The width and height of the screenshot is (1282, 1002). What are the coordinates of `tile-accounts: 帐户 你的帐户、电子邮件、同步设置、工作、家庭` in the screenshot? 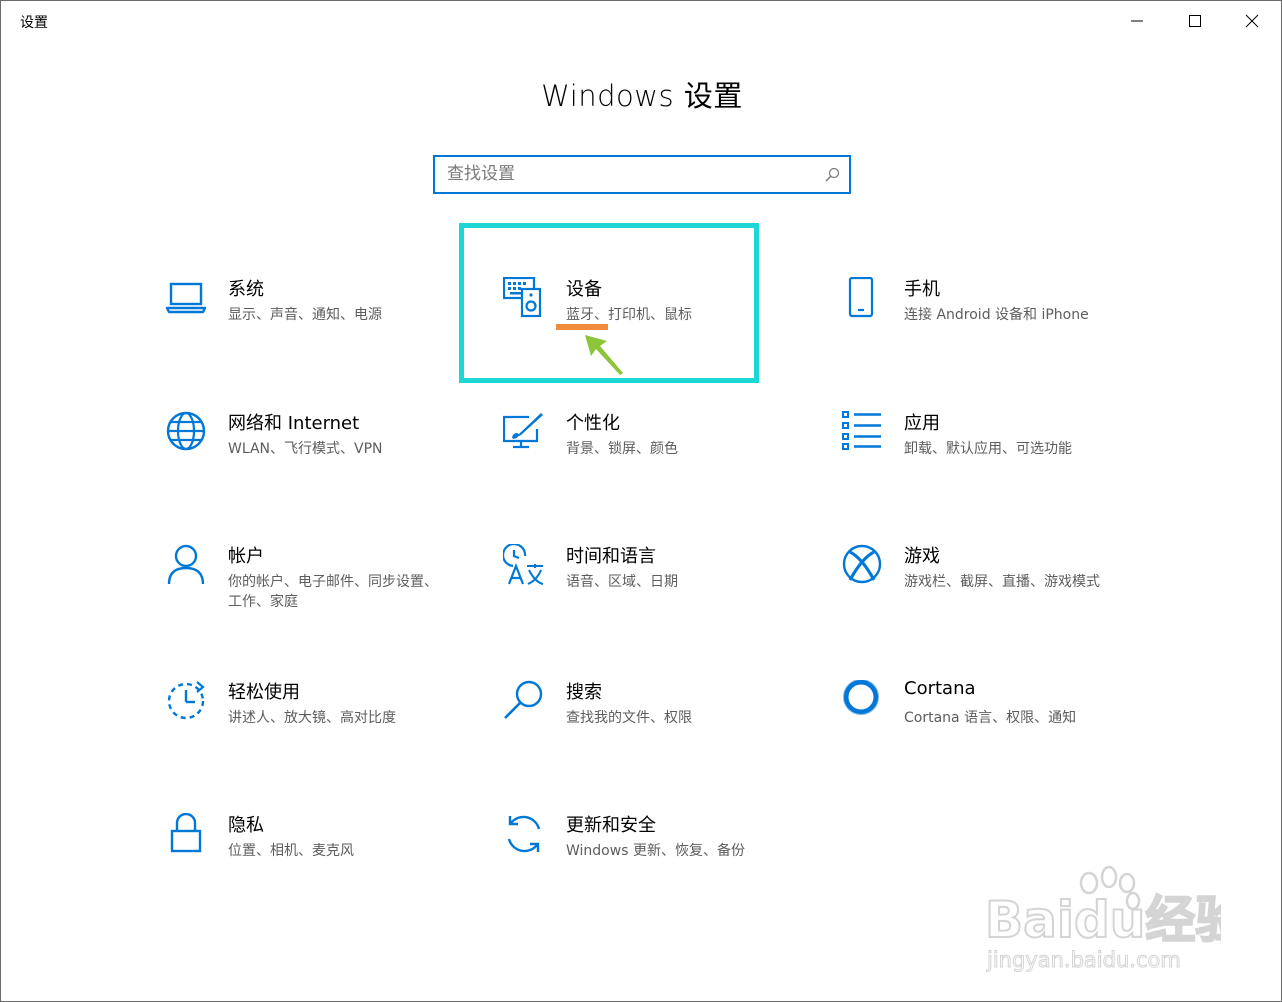 It's located at (315, 594).